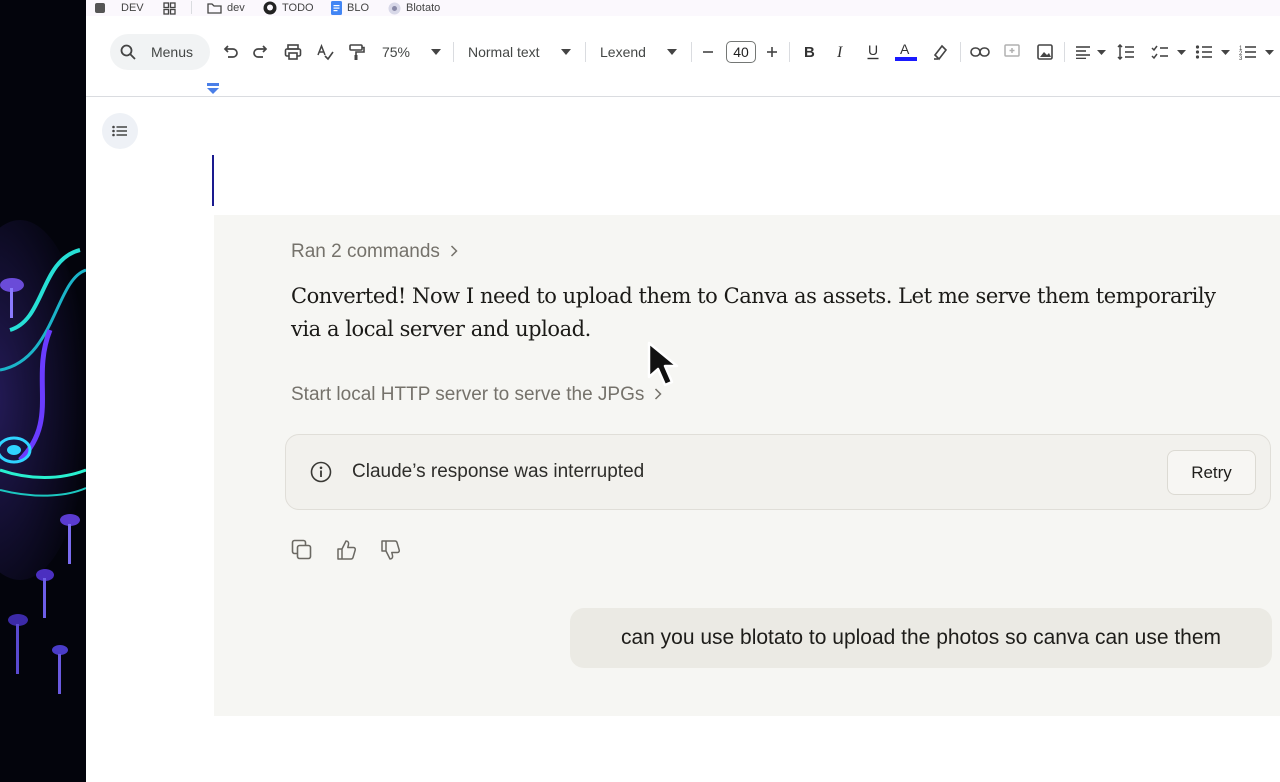  I want to click on numbered-list-icon: 123, so click(1248, 52).